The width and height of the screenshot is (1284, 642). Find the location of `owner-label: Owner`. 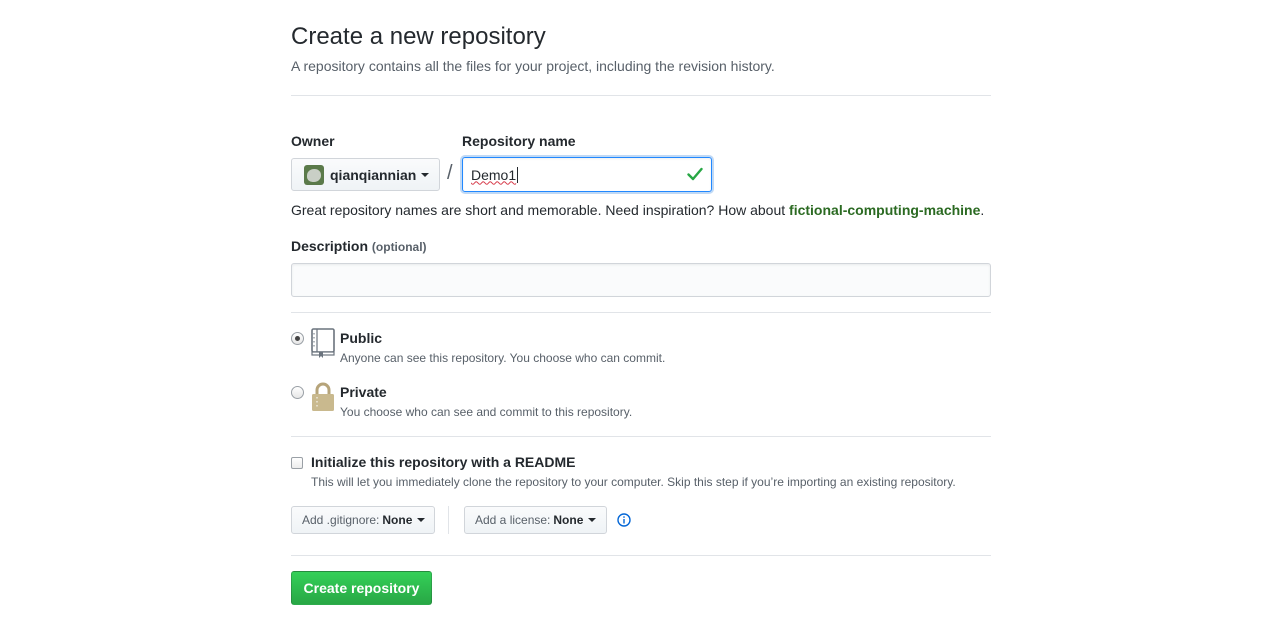

owner-label: Owner is located at coordinates (313, 141).